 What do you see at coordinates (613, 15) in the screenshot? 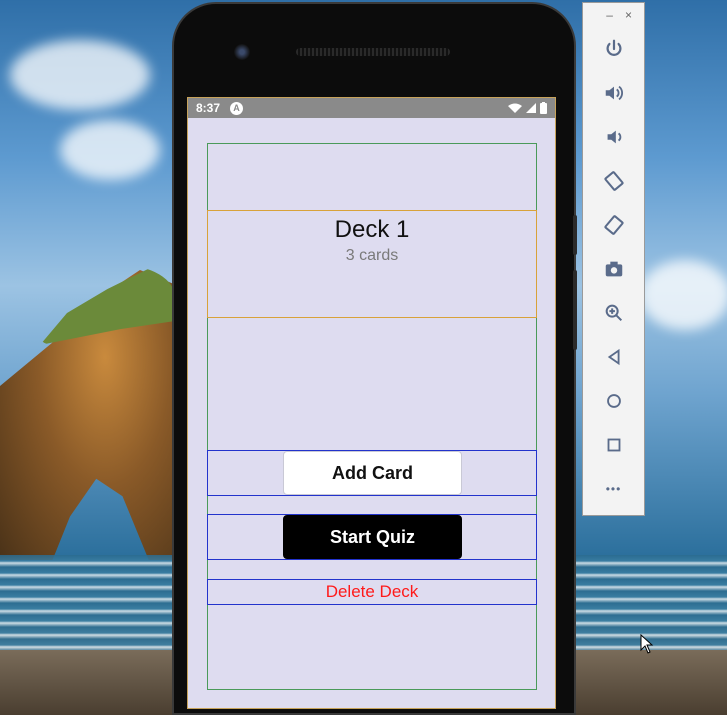
I see `toolbar-window-controls: – ×` at bounding box center [613, 15].